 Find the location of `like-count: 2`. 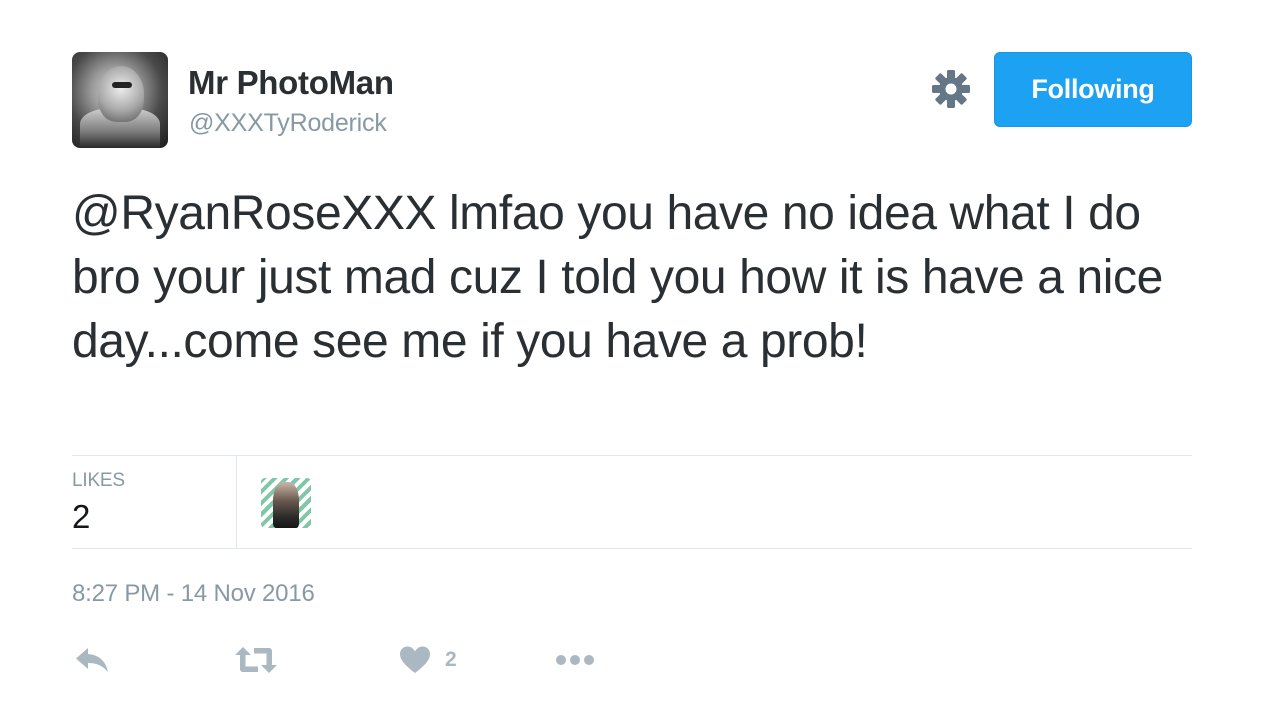

like-count: 2 is located at coordinates (451, 659).